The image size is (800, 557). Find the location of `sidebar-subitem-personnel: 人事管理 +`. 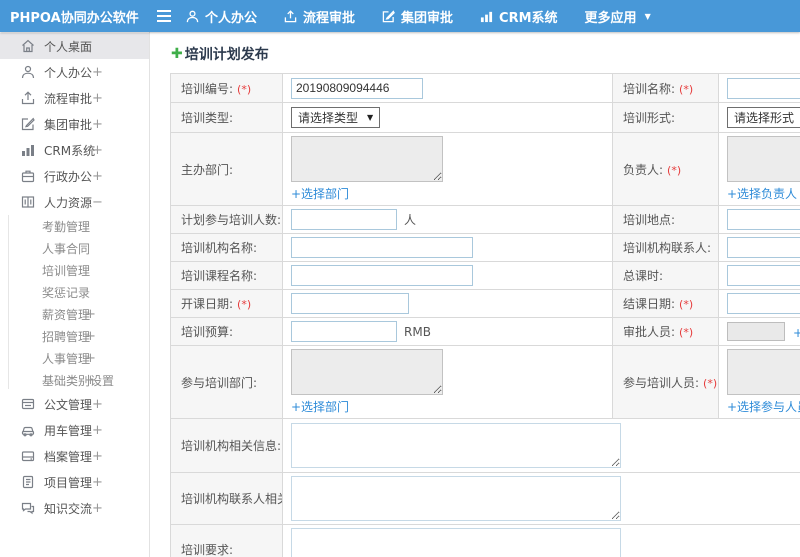

sidebar-subitem-personnel: 人事管理 + is located at coordinates (74, 358).